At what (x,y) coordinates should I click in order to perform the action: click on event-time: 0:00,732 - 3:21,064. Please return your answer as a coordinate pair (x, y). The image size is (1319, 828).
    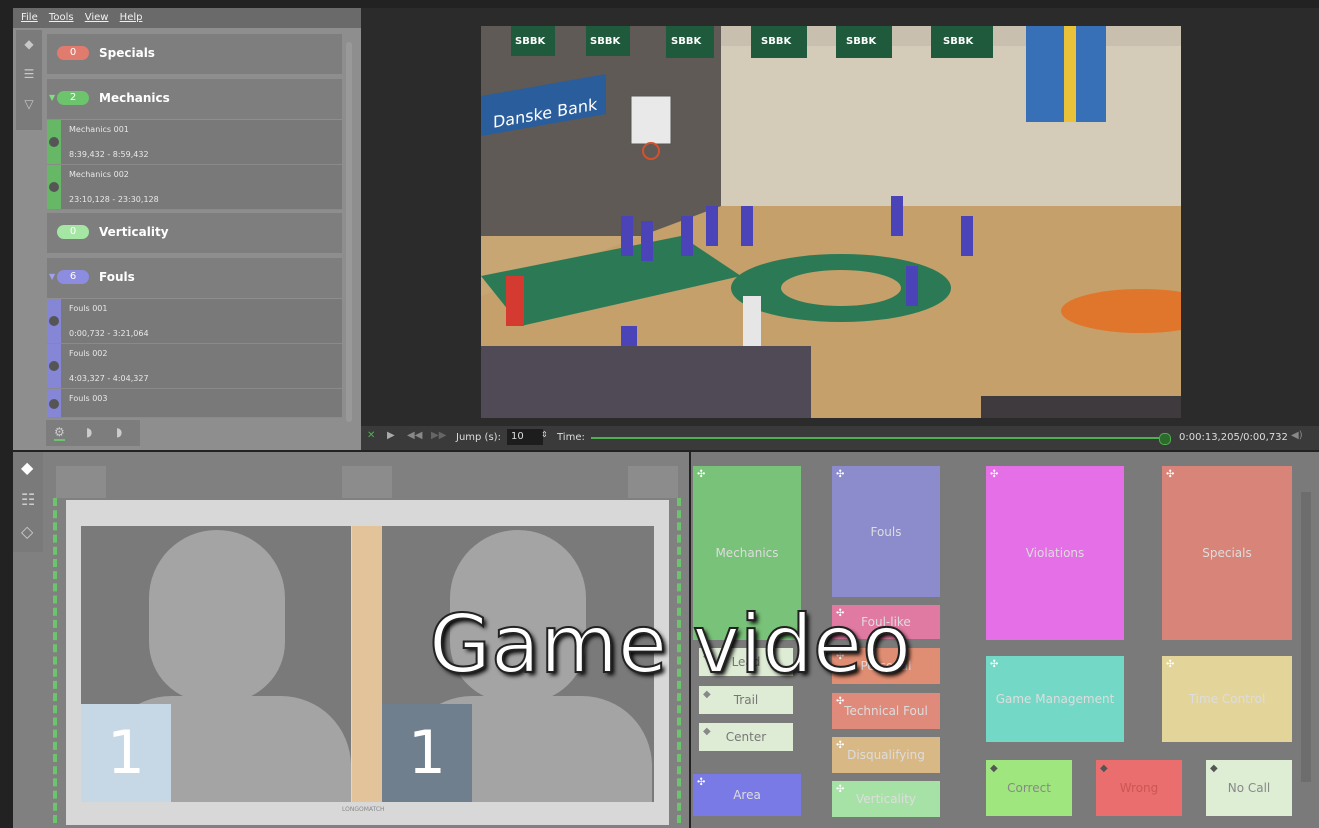
    Looking at the image, I should click on (109, 333).